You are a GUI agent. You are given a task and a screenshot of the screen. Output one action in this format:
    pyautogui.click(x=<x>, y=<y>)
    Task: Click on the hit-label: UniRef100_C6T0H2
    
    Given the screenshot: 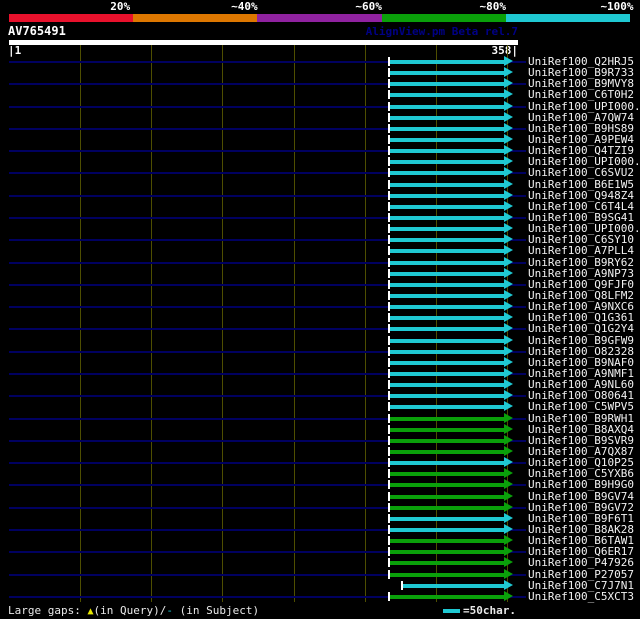 What is the action you would take?
    pyautogui.click(x=581, y=94)
    